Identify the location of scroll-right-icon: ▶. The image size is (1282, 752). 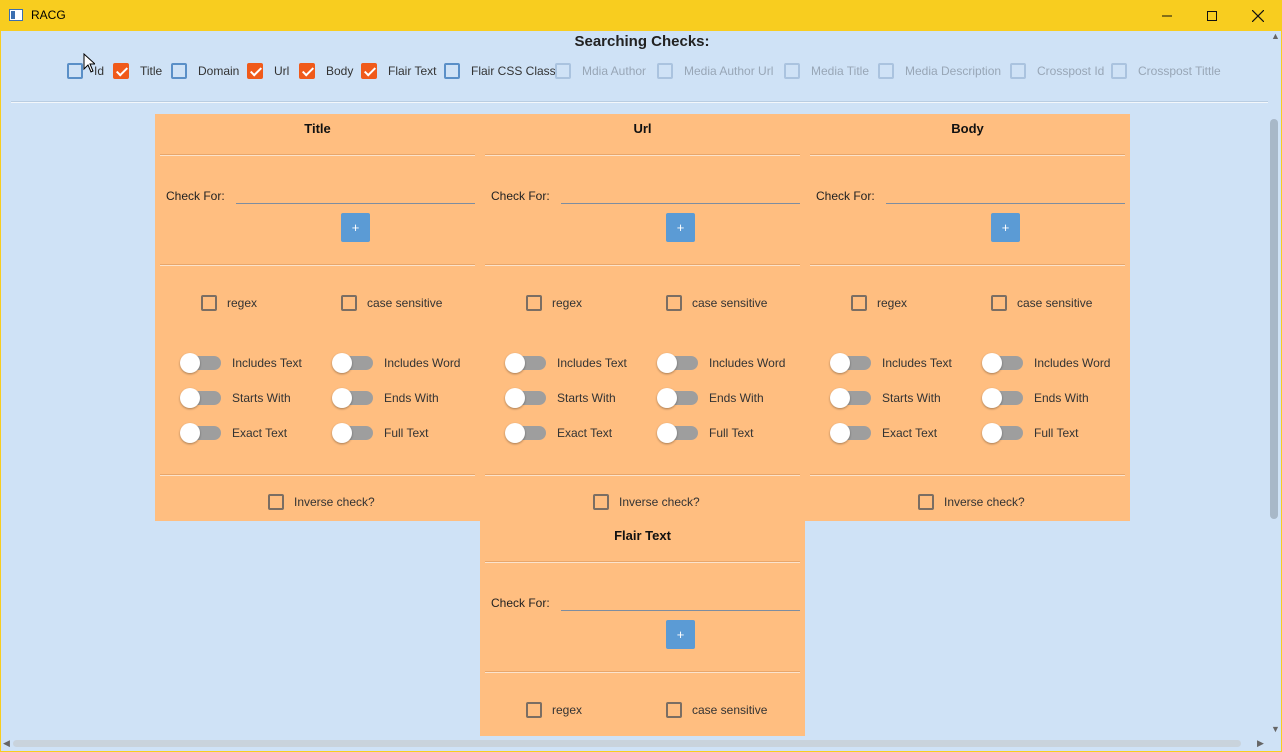
(1260, 743).